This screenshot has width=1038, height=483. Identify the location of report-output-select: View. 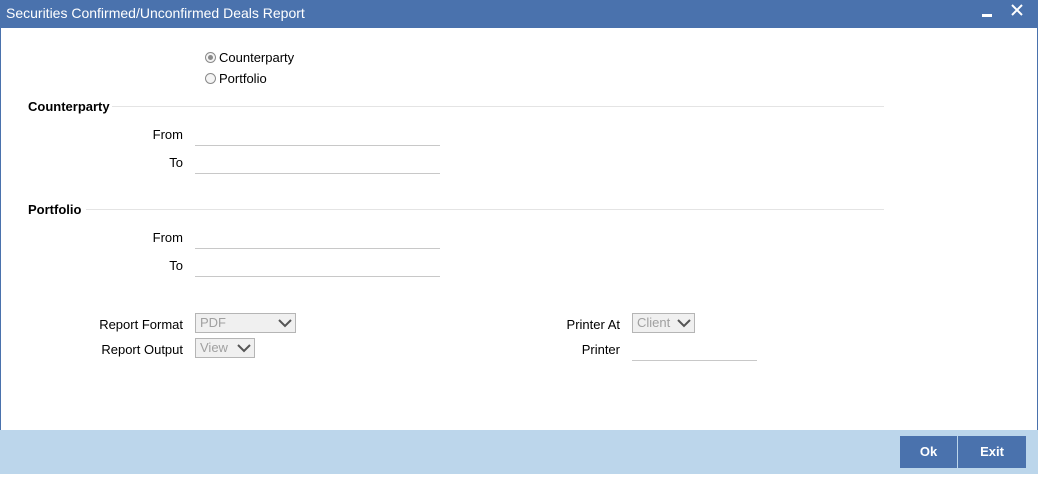
(225, 348).